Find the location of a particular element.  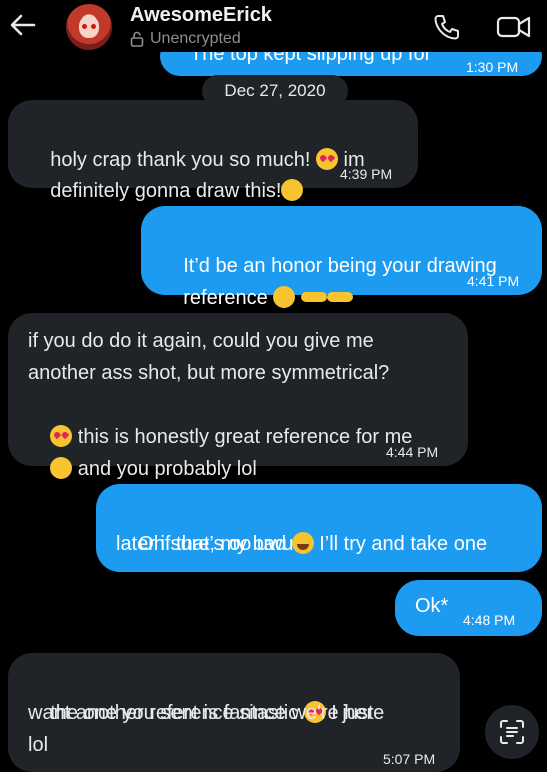

message-text: want another reference since we're here is located at coordinates (206, 713).